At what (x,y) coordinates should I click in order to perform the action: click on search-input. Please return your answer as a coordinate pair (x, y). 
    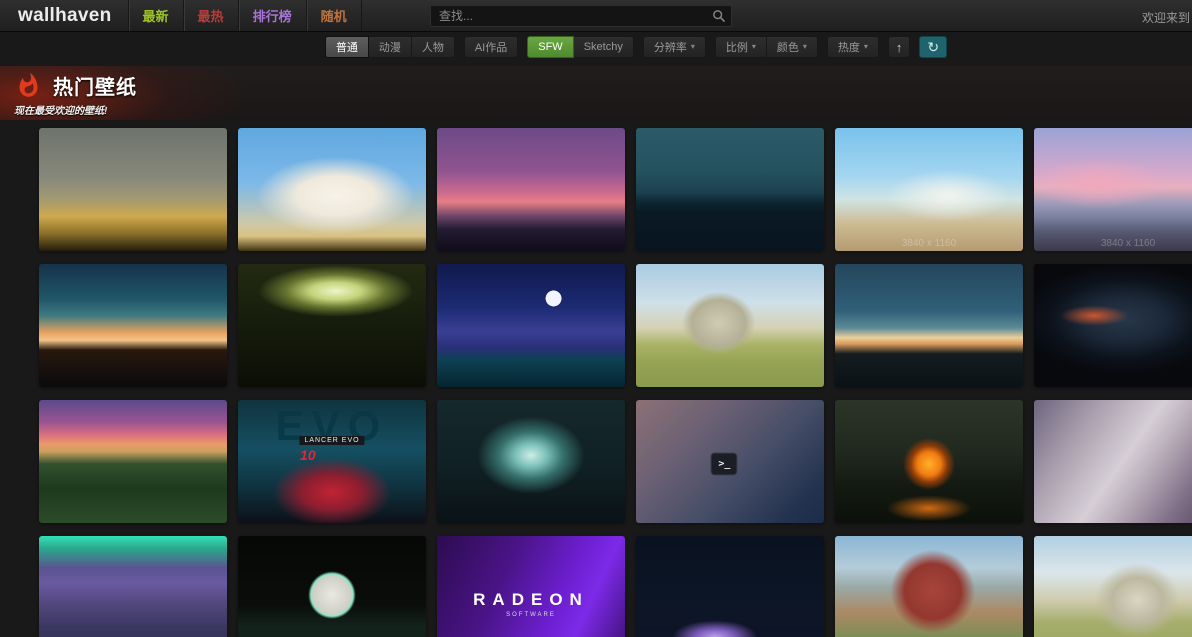
    Looking at the image, I should click on (581, 16).